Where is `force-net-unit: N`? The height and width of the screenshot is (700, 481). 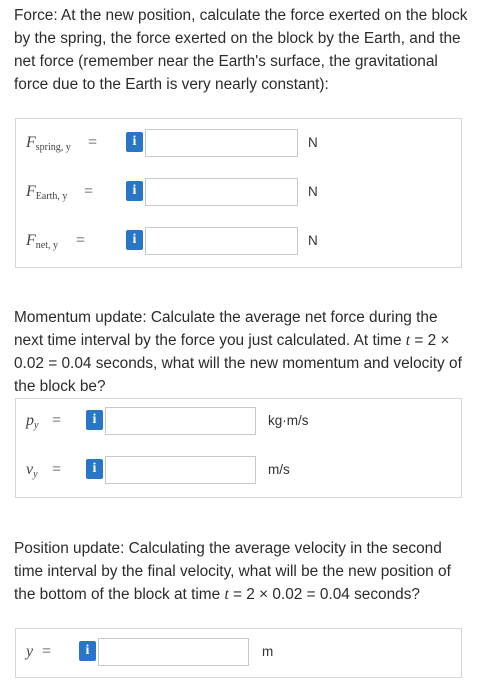 force-net-unit: N is located at coordinates (313, 240).